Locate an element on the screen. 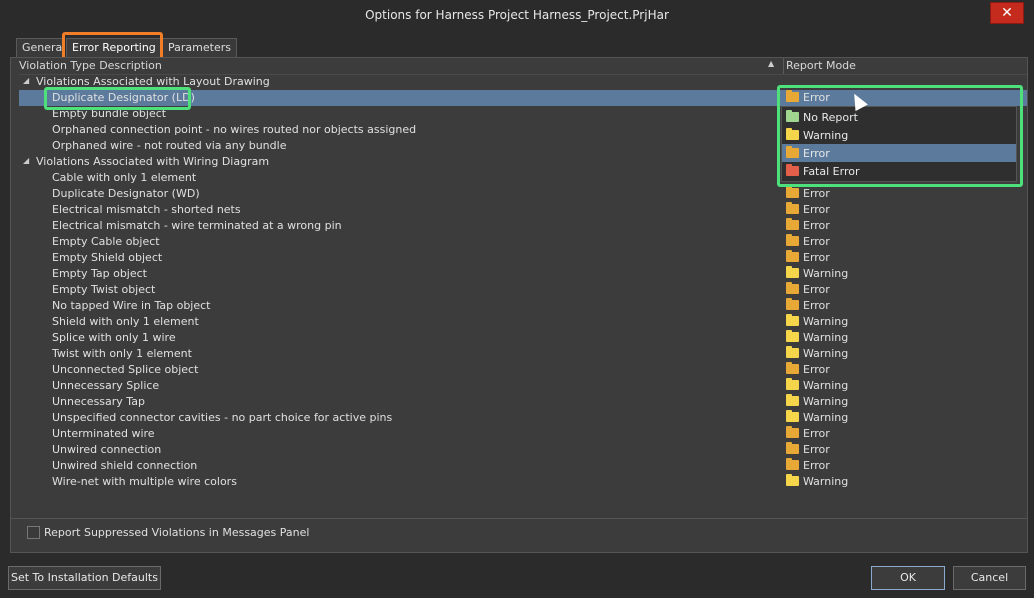 The height and width of the screenshot is (598, 1034). table-row: Empty Twist object Error is located at coordinates (523, 290).